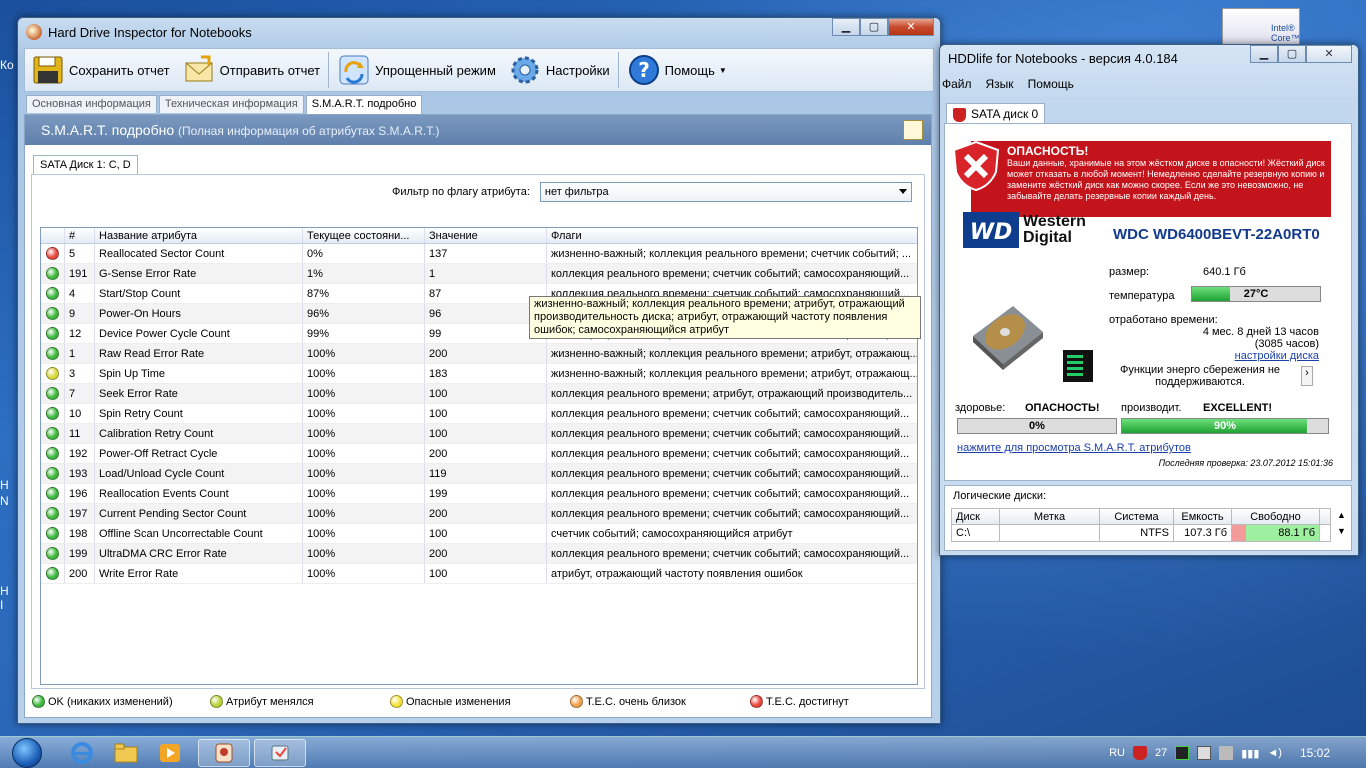  What do you see at coordinates (199, 373) in the screenshot?
I see `attribute-name: Spin Up Time` at bounding box center [199, 373].